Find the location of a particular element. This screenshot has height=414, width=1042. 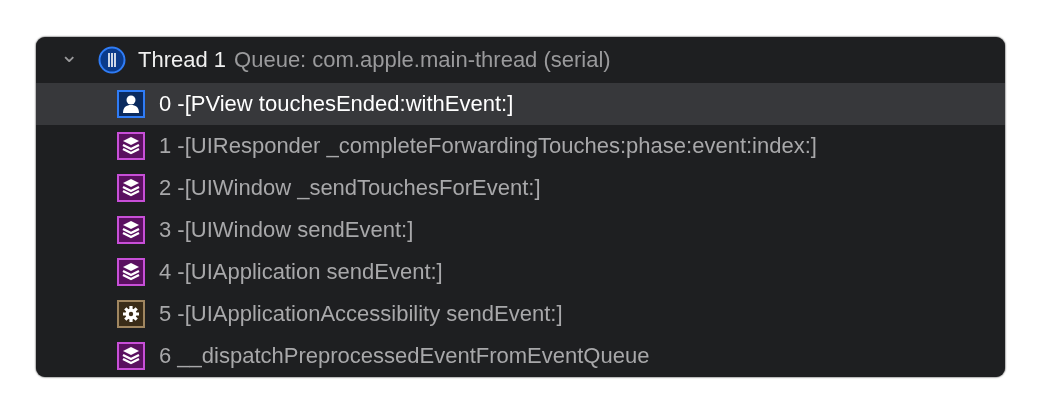

frame-label: 6 __dispatchPreprocessedEventFromEventQueue is located at coordinates (404, 356).